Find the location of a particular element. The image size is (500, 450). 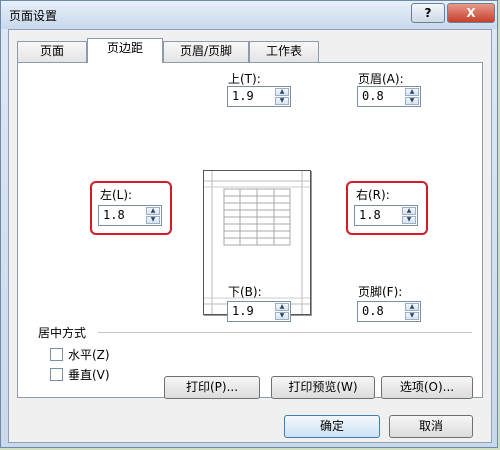

header-margin-label: 页眉(A): is located at coordinates (381, 79).